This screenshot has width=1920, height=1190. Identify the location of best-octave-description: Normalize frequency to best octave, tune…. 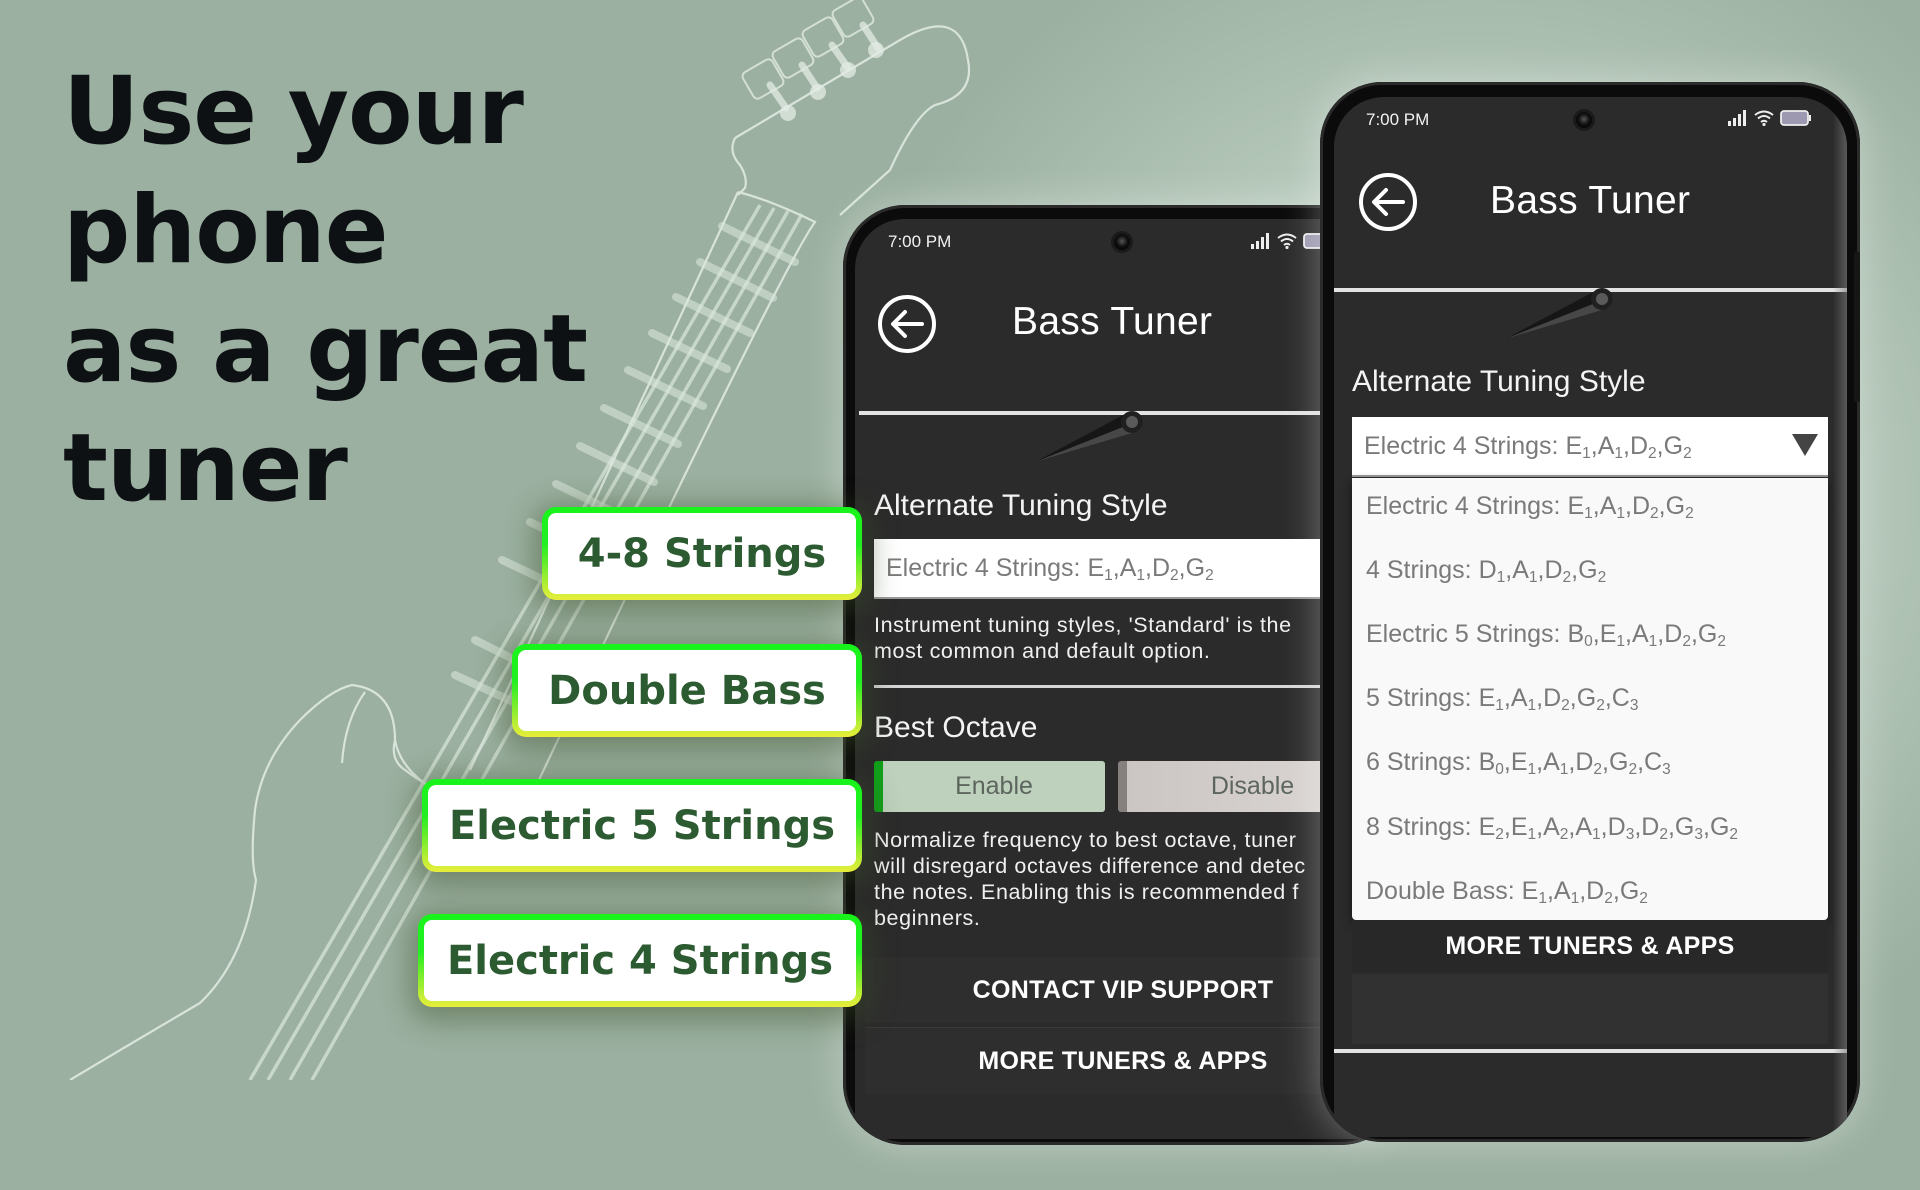
(1090, 879).